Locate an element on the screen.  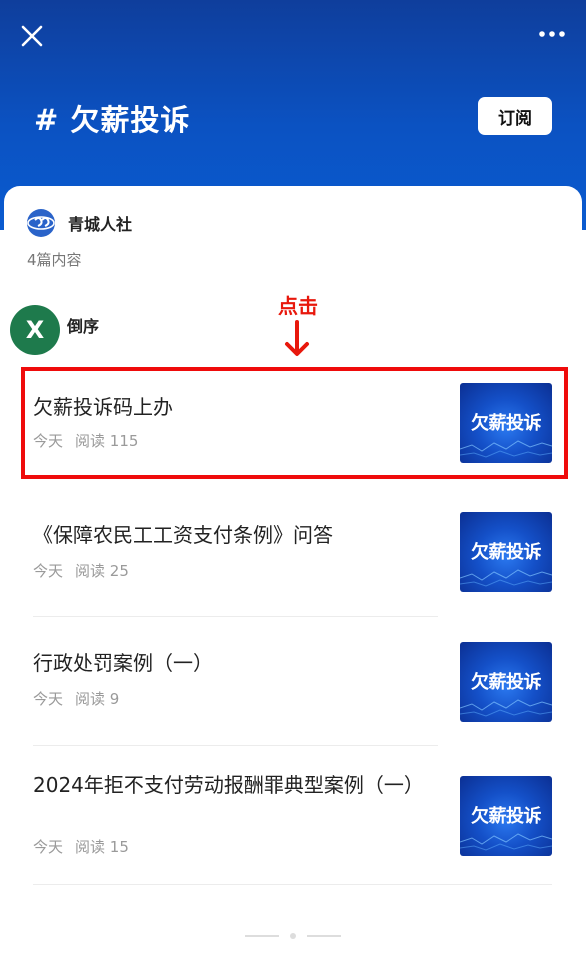
close-button is located at coordinates (32, 36).